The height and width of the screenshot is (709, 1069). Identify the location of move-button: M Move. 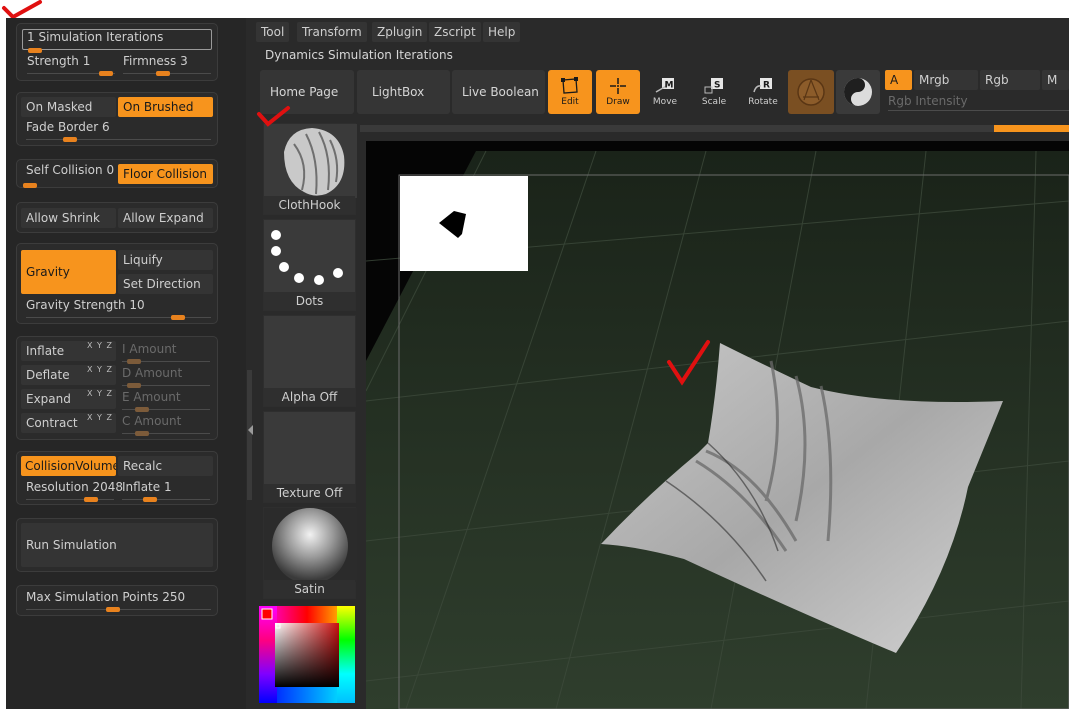
(665, 92).